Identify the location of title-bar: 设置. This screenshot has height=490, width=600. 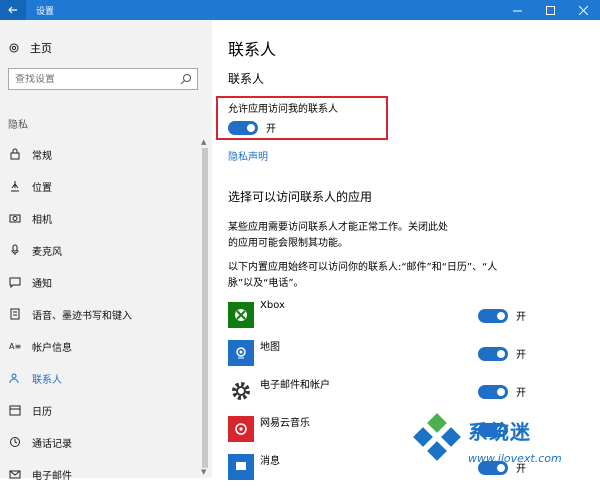
(300, 10).